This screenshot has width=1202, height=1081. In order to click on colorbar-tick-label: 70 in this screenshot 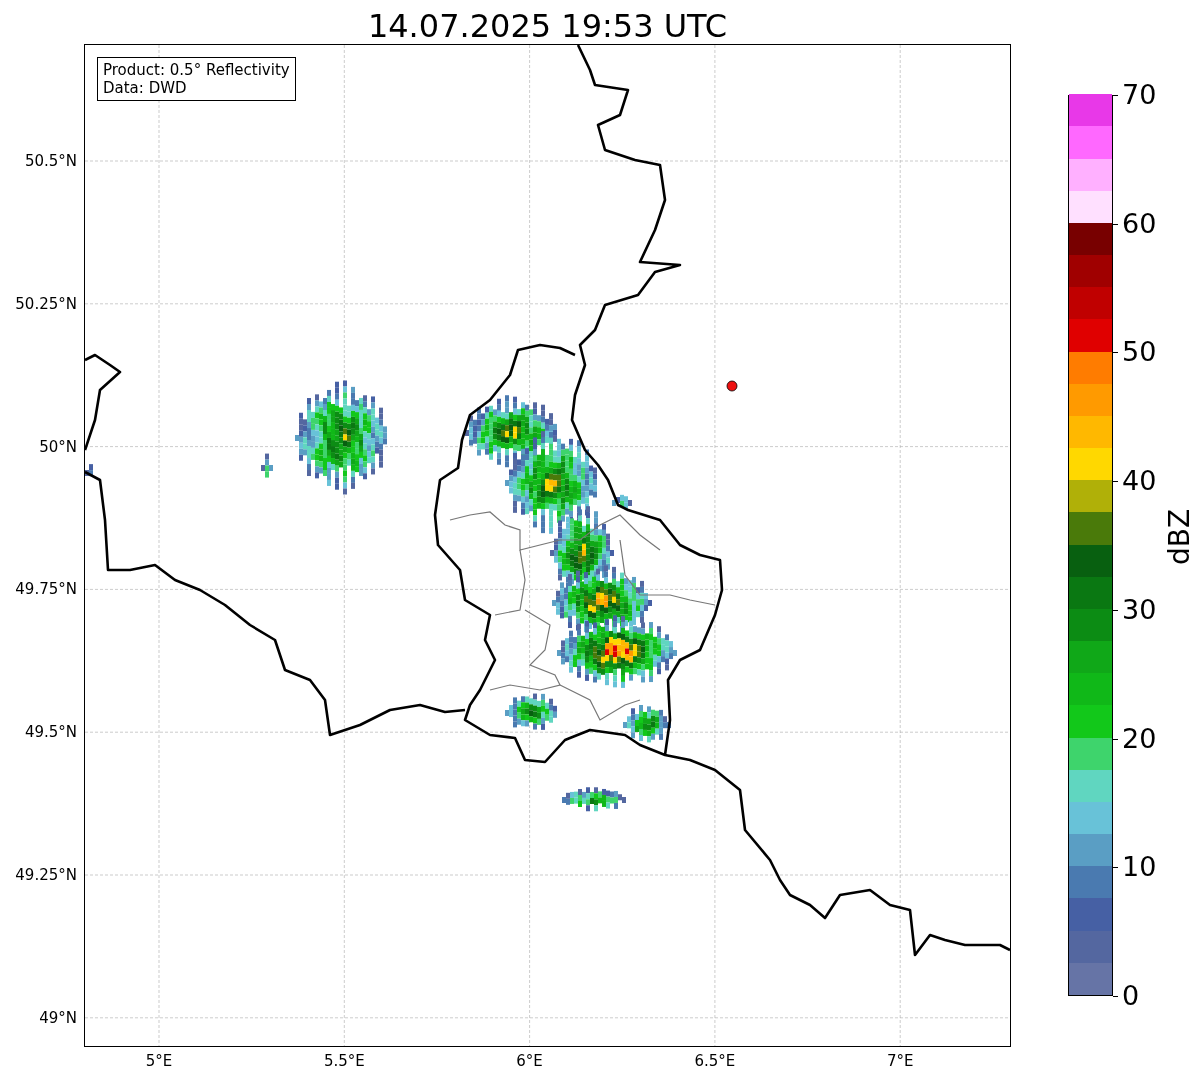, I will do `click(1139, 95)`.